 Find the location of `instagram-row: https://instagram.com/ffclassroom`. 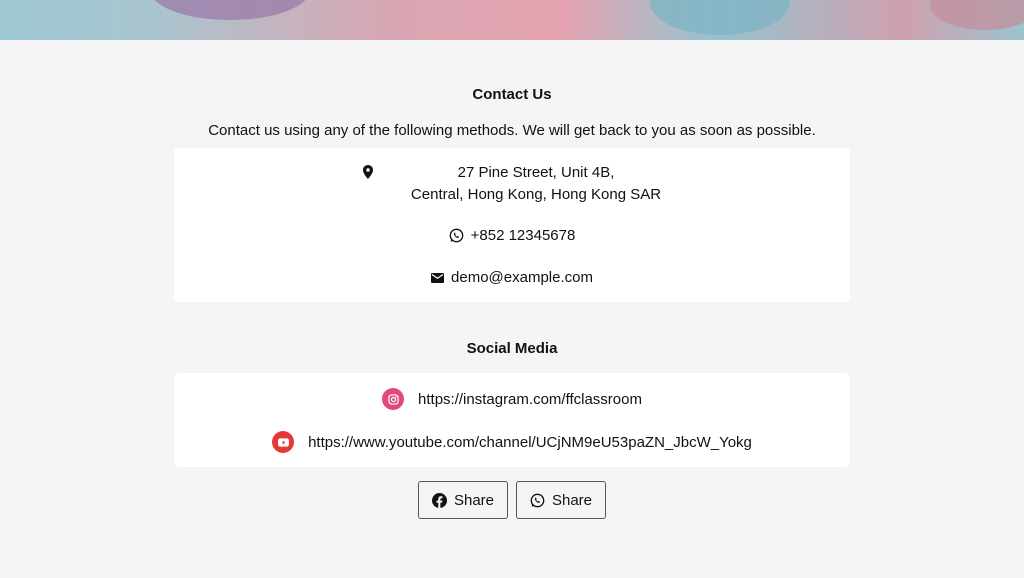

instagram-row: https://instagram.com/ffclassroom is located at coordinates (512, 399).